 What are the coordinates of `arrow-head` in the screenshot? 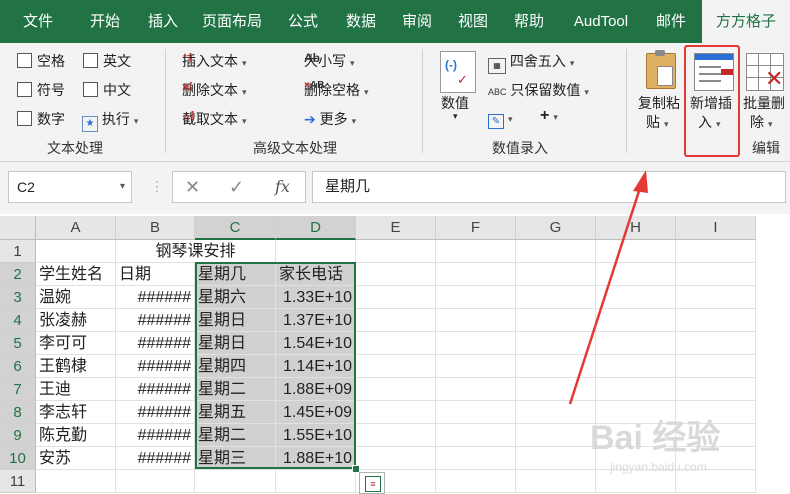 It's located at (640, 181).